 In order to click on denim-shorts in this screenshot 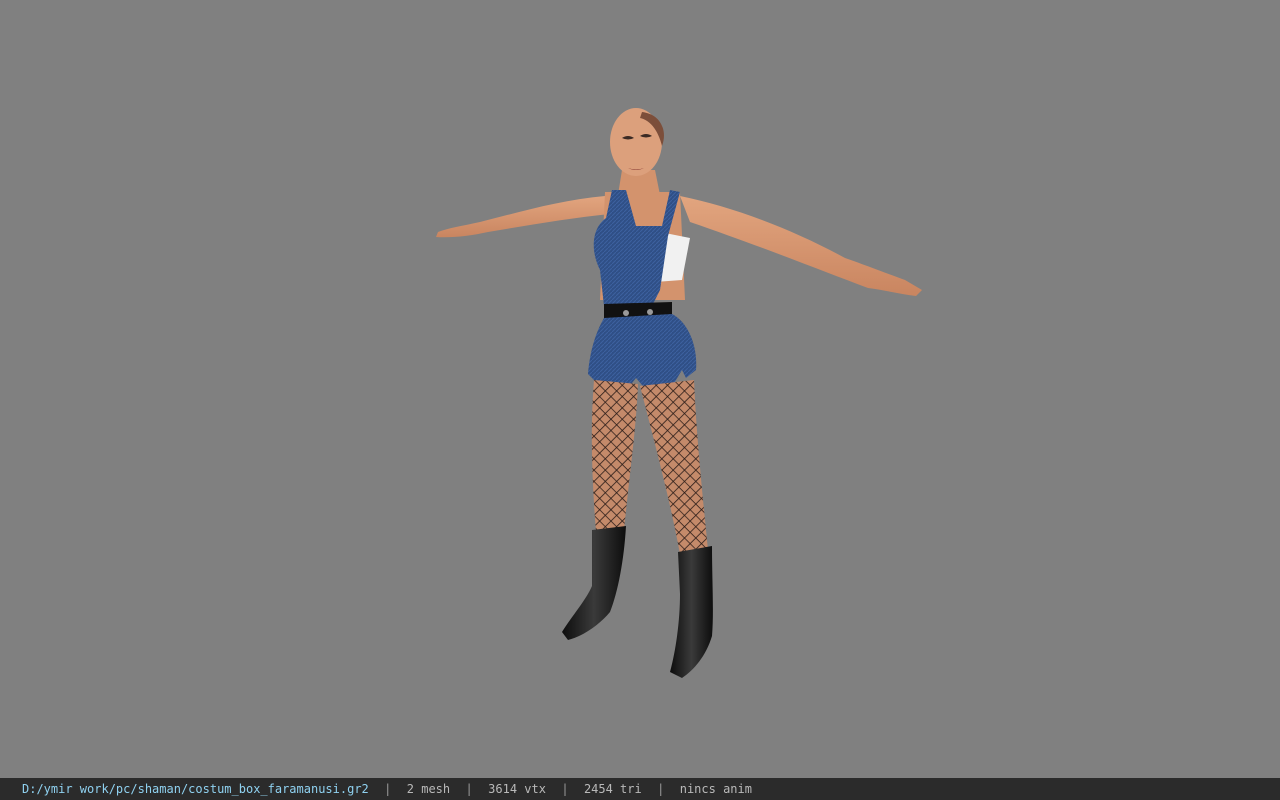, I will do `click(642, 353)`.